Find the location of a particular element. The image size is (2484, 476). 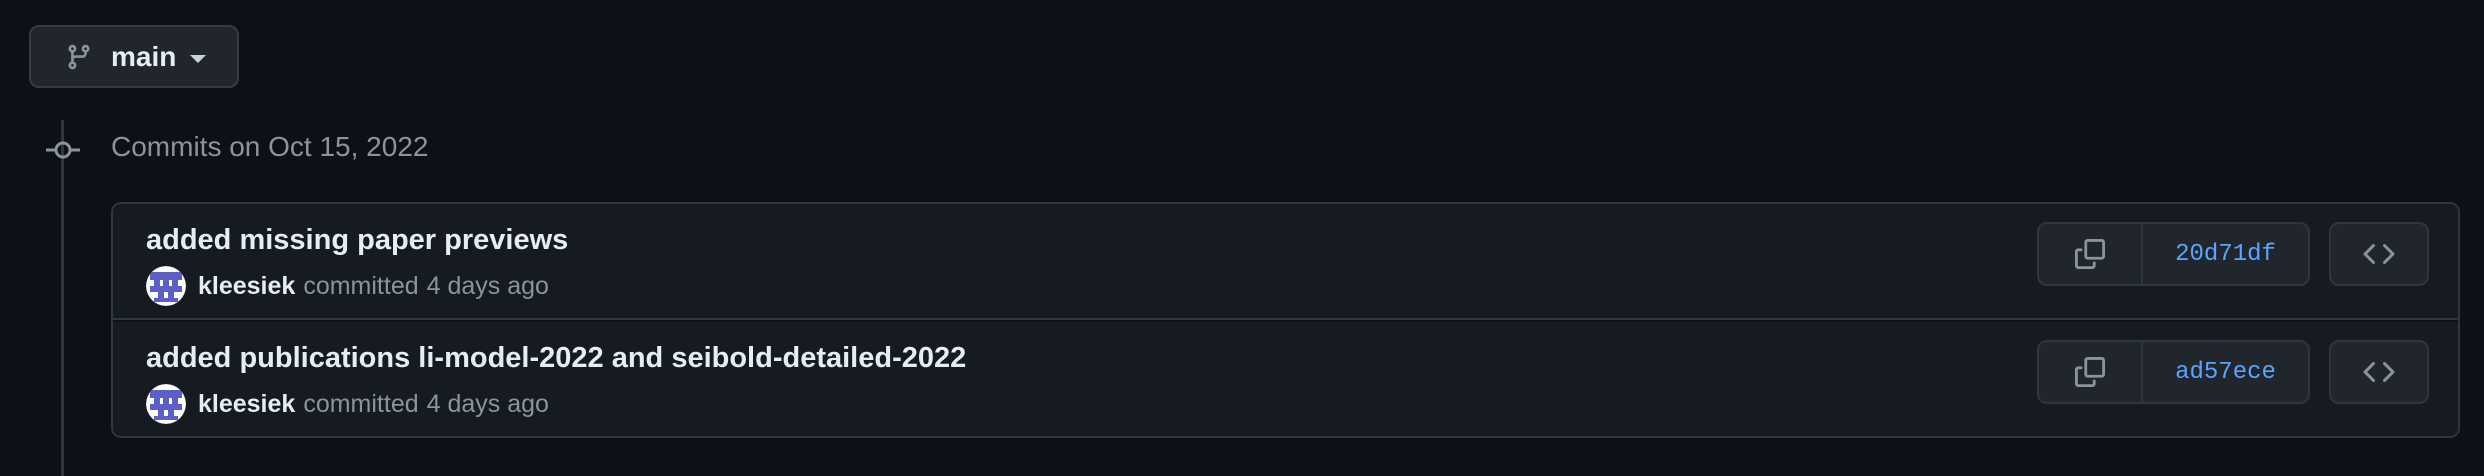

git-commit-icon is located at coordinates (63, 150).